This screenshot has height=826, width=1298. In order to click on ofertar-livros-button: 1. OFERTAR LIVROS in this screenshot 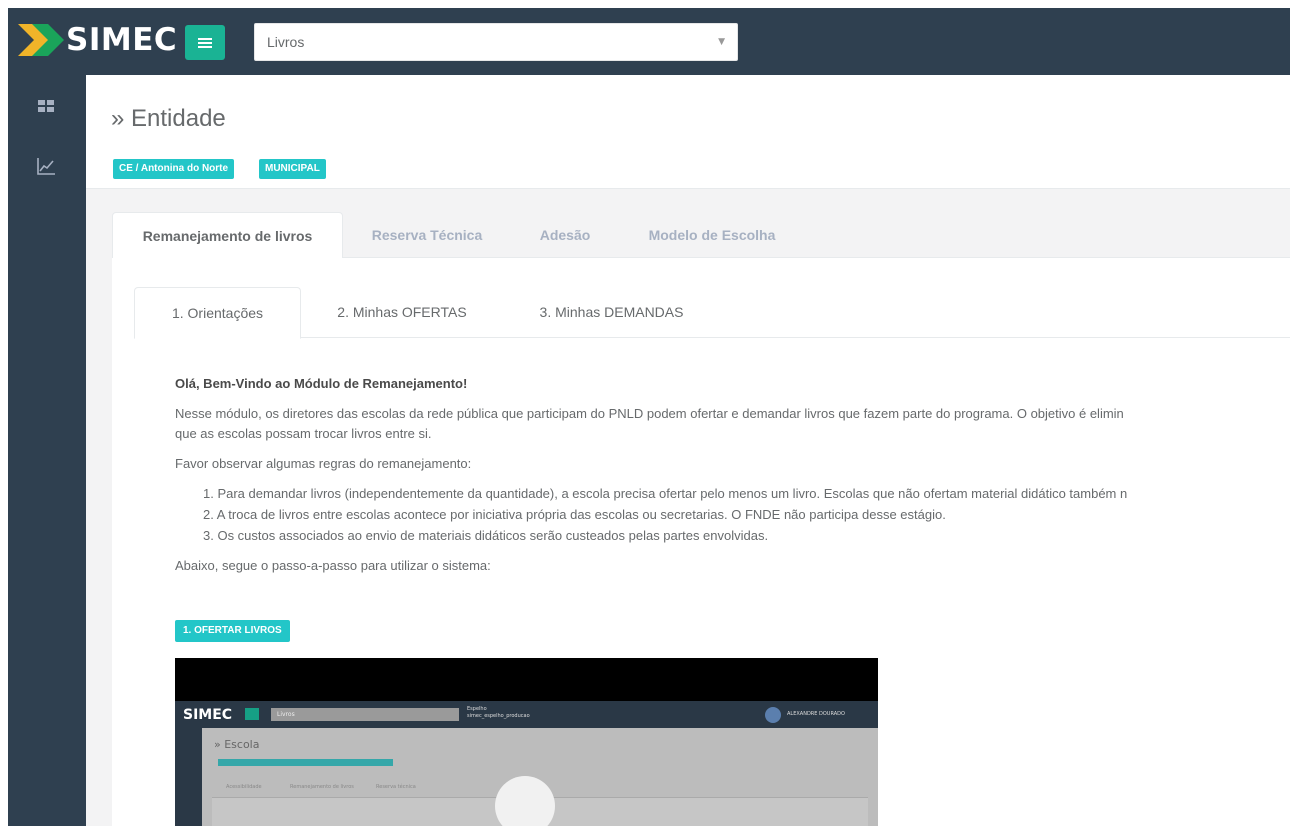, I will do `click(232, 631)`.